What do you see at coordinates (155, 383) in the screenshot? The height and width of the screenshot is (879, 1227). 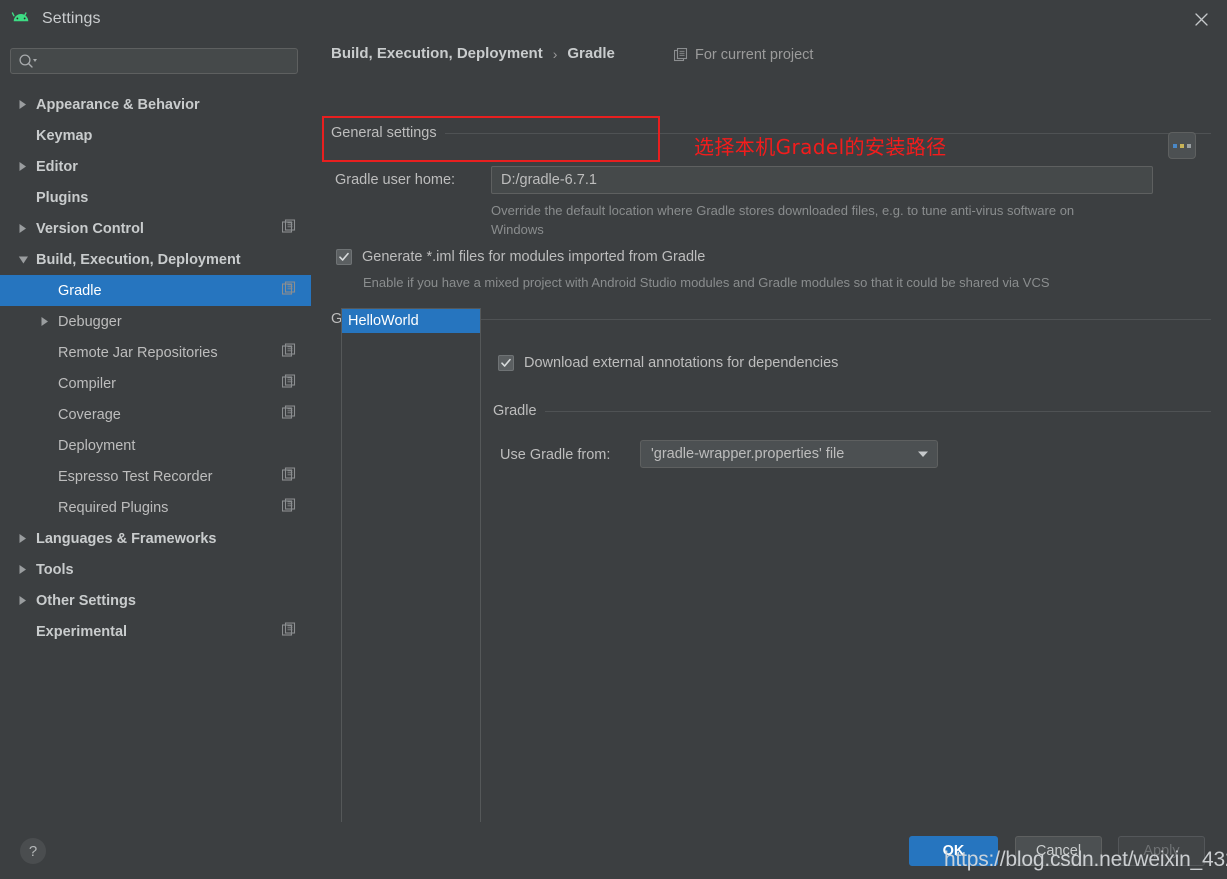 I see `sidebar-item-compiler: Compiler` at bounding box center [155, 383].